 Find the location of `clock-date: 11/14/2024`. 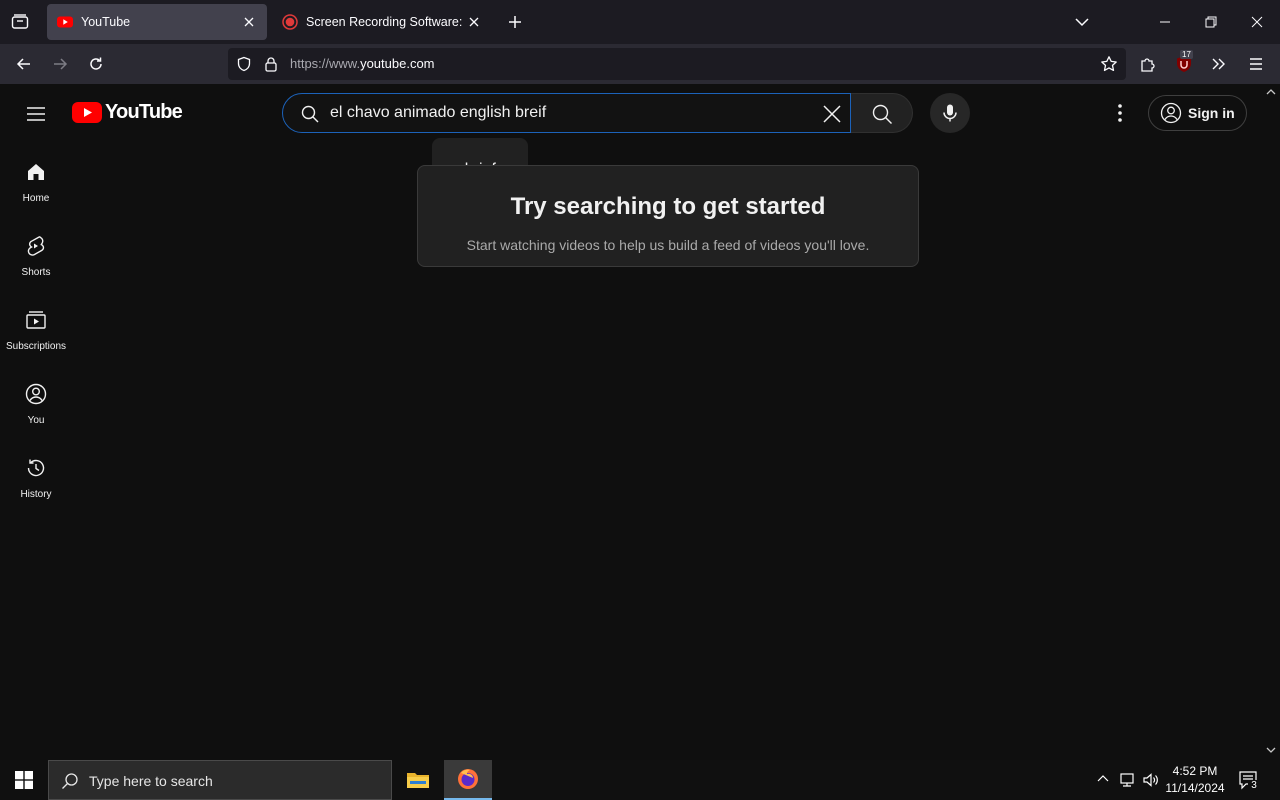

clock-date: 11/14/2024 is located at coordinates (1195, 788).